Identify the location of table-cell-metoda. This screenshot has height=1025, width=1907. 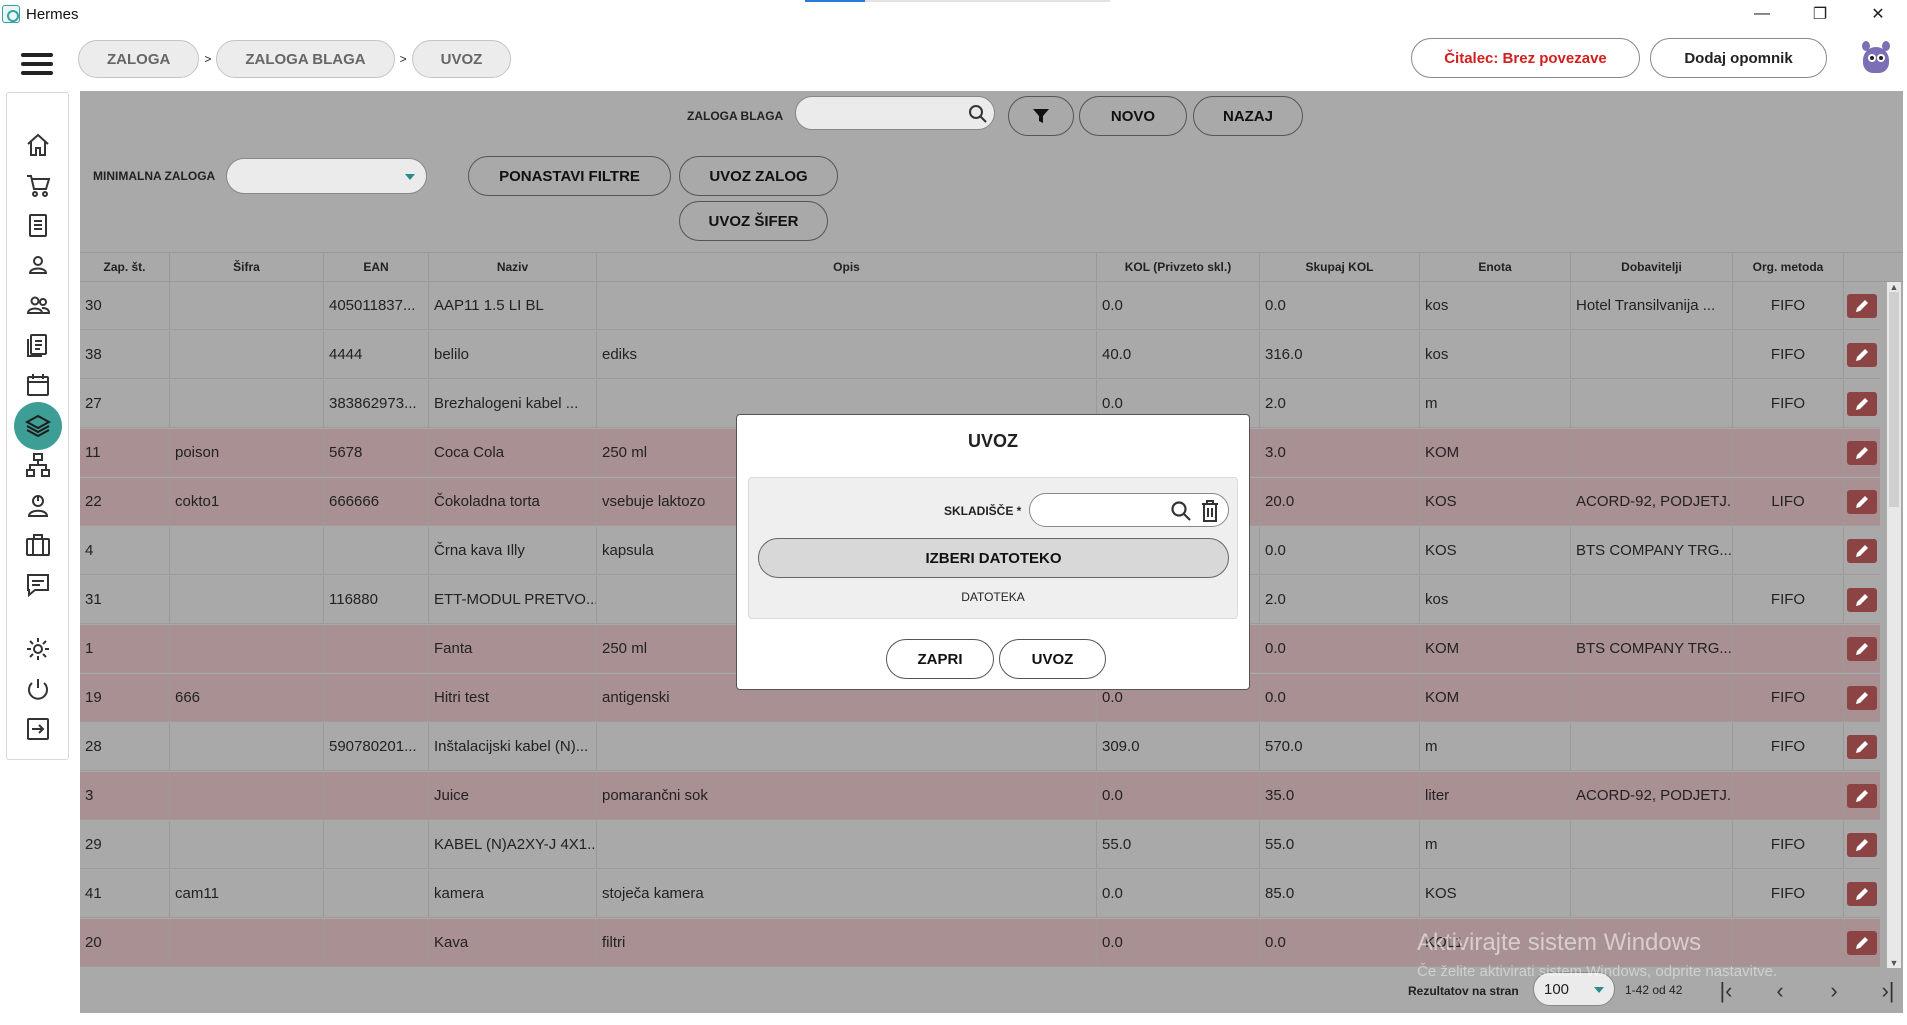
(1788, 648).